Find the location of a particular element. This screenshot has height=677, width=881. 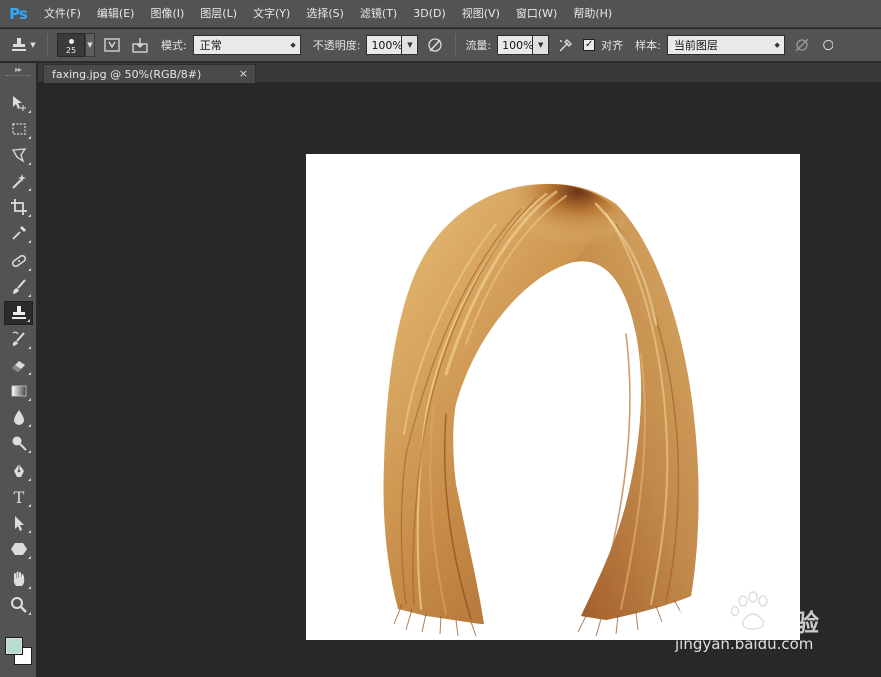

crop-tool is located at coordinates (18, 207).